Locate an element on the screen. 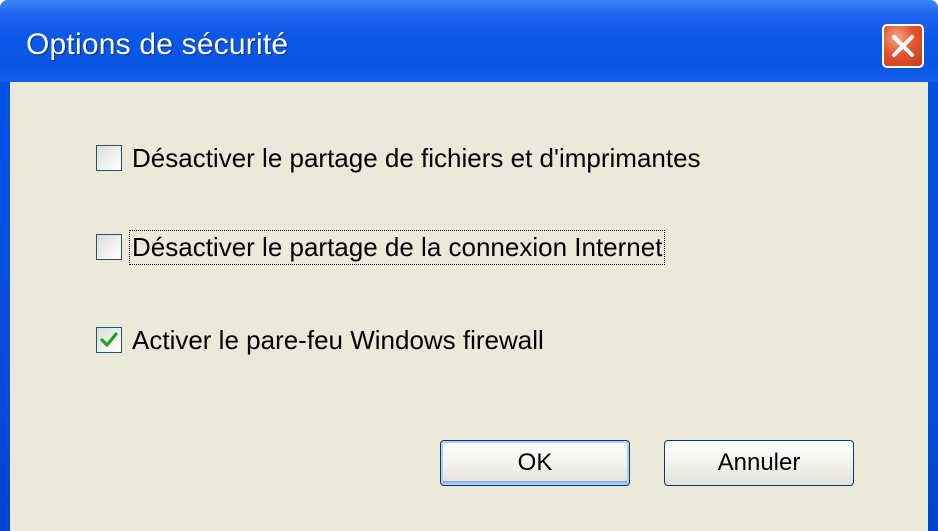 The width and height of the screenshot is (938, 531). option-label: Activer le pare-feu Windows firewall is located at coordinates (338, 339).